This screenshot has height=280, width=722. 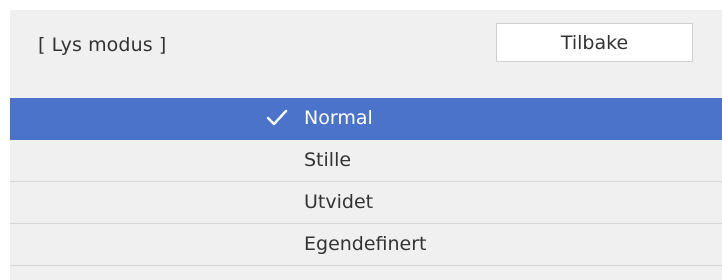 What do you see at coordinates (366, 161) in the screenshot?
I see `option-stille: Stille` at bounding box center [366, 161].